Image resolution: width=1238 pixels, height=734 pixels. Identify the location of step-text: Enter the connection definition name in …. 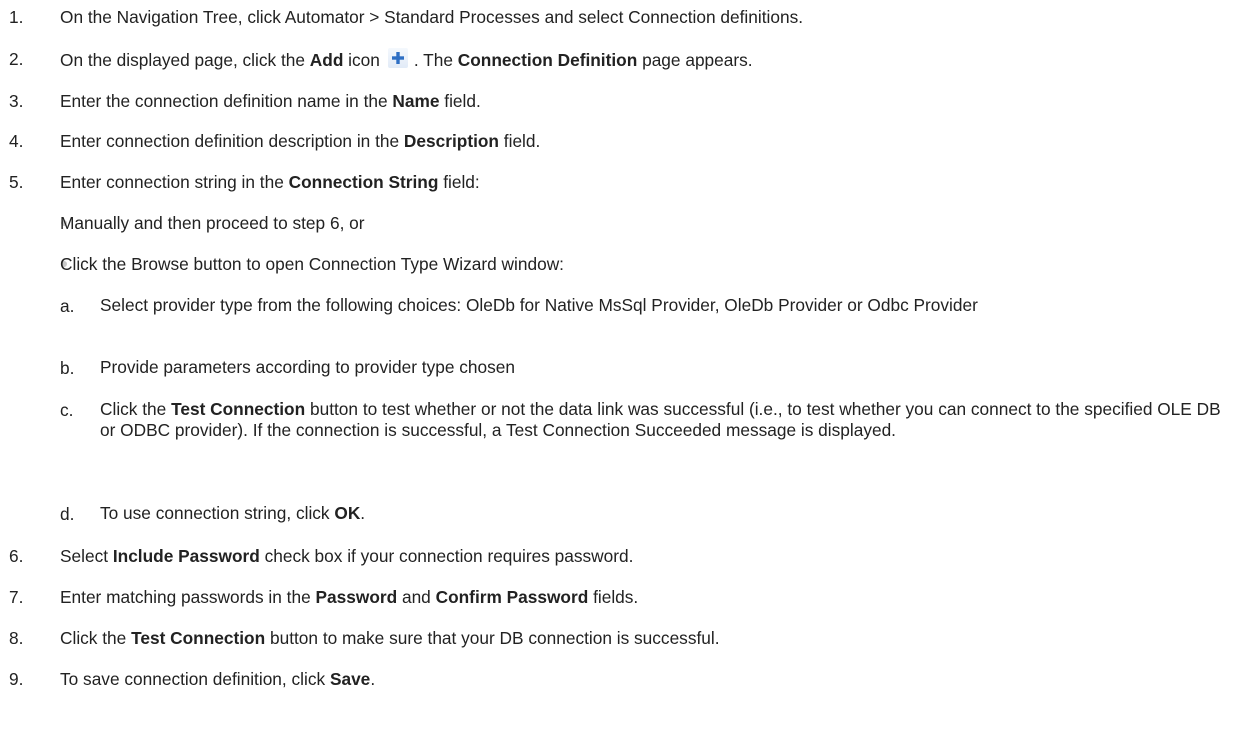
(270, 101).